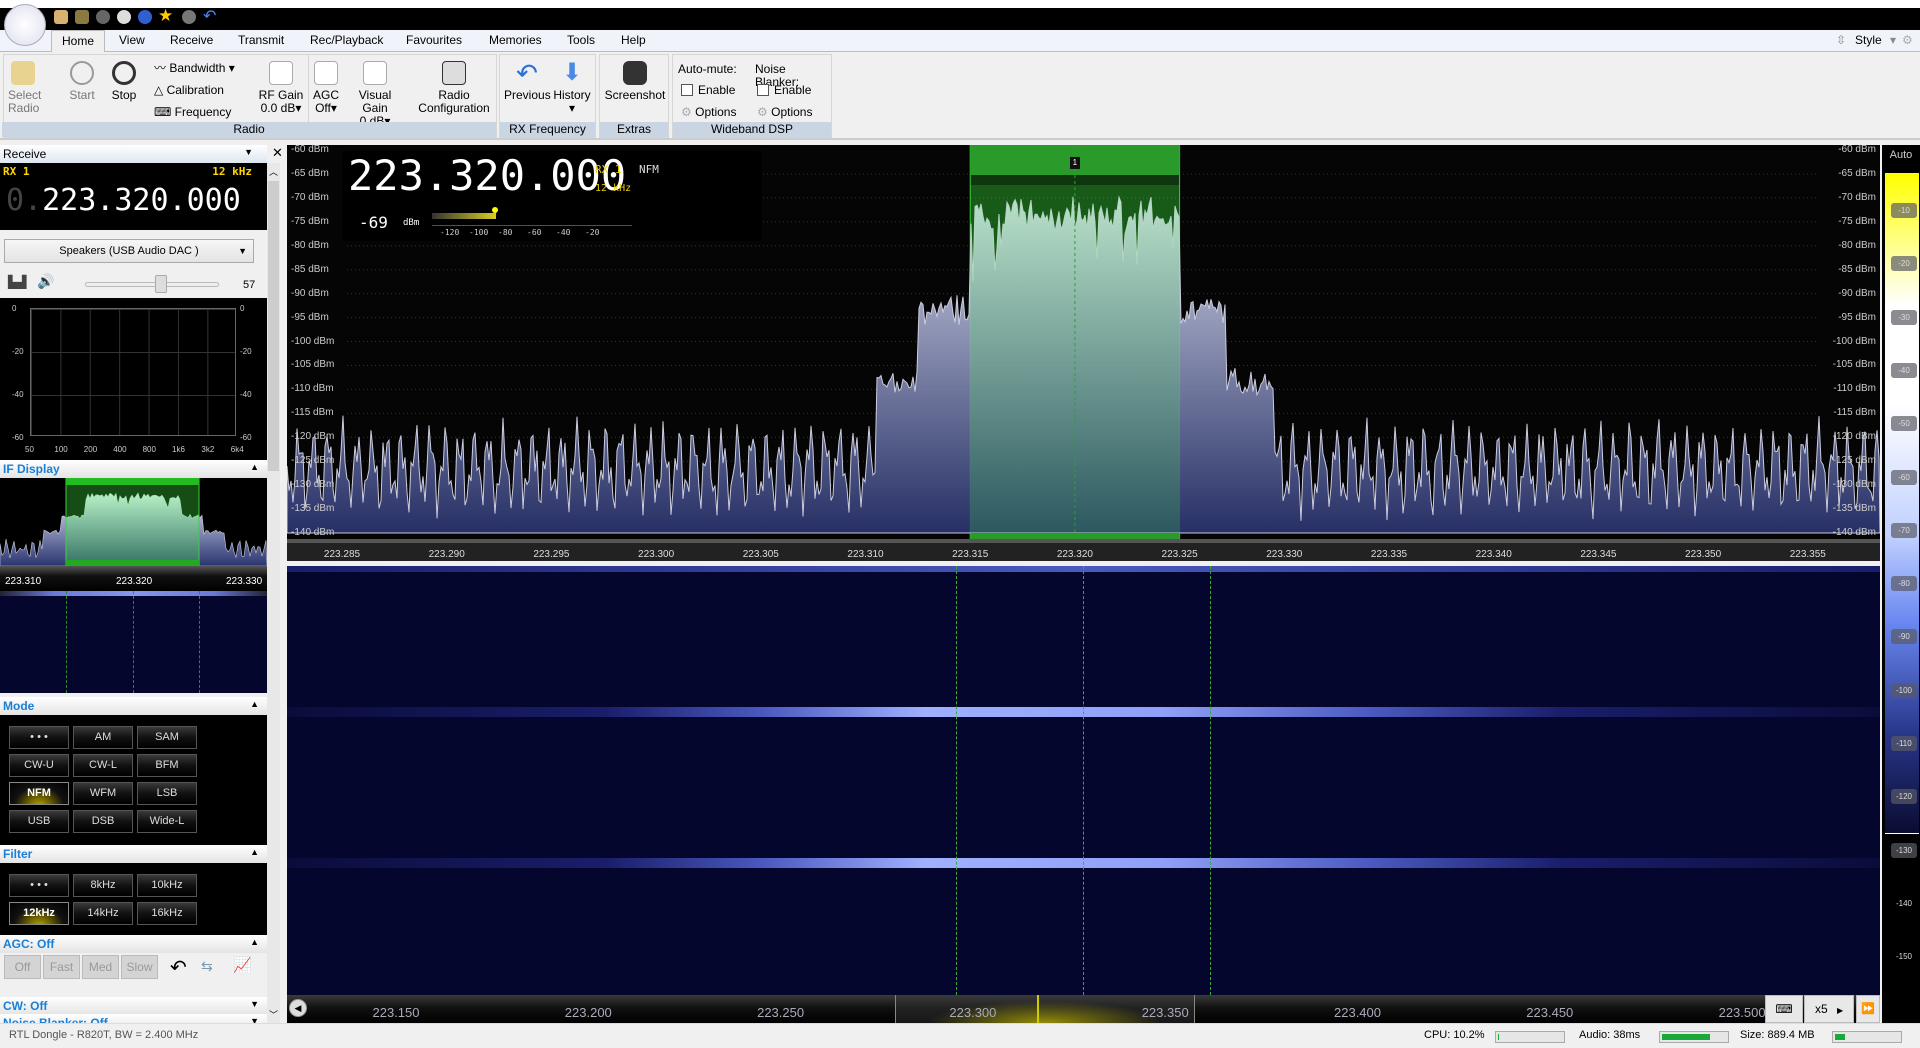  Describe the element at coordinates (103, 793) in the screenshot. I see `mode-button: WFM` at that location.